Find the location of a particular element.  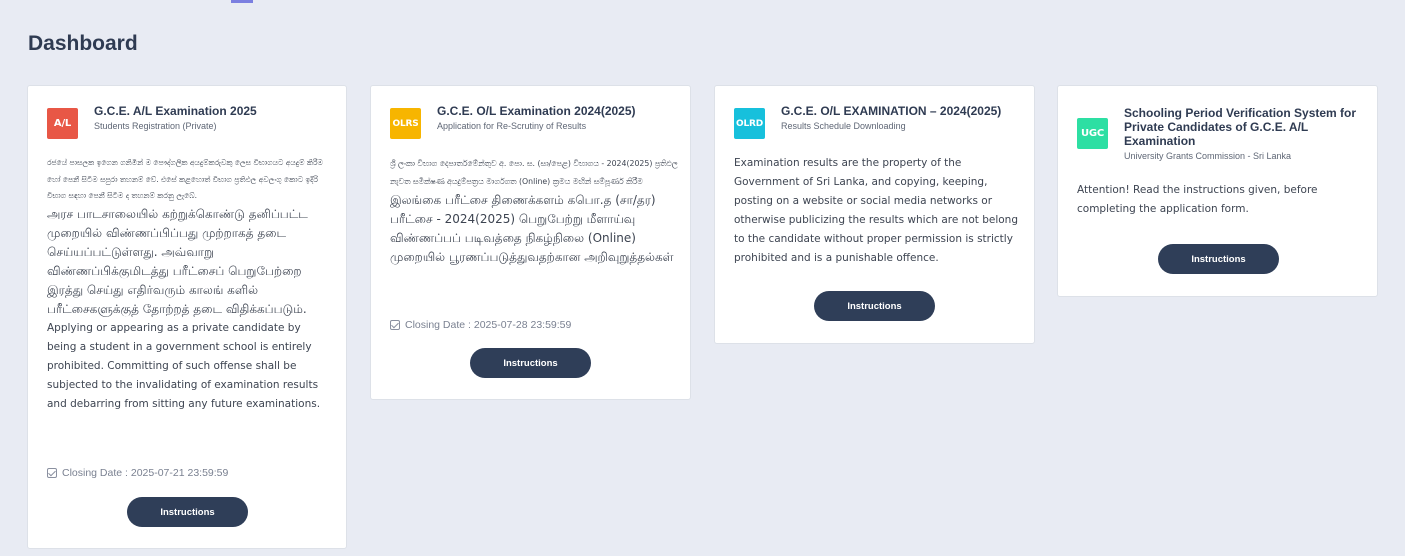

olrs-badge-icon: OLRS is located at coordinates (405, 123).